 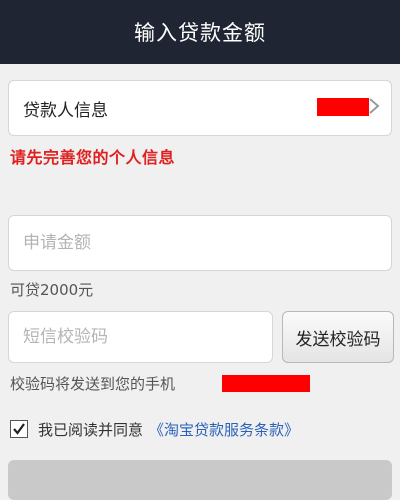 I want to click on code-sent-note: 校验码将发送到您的手机, so click(x=93, y=384).